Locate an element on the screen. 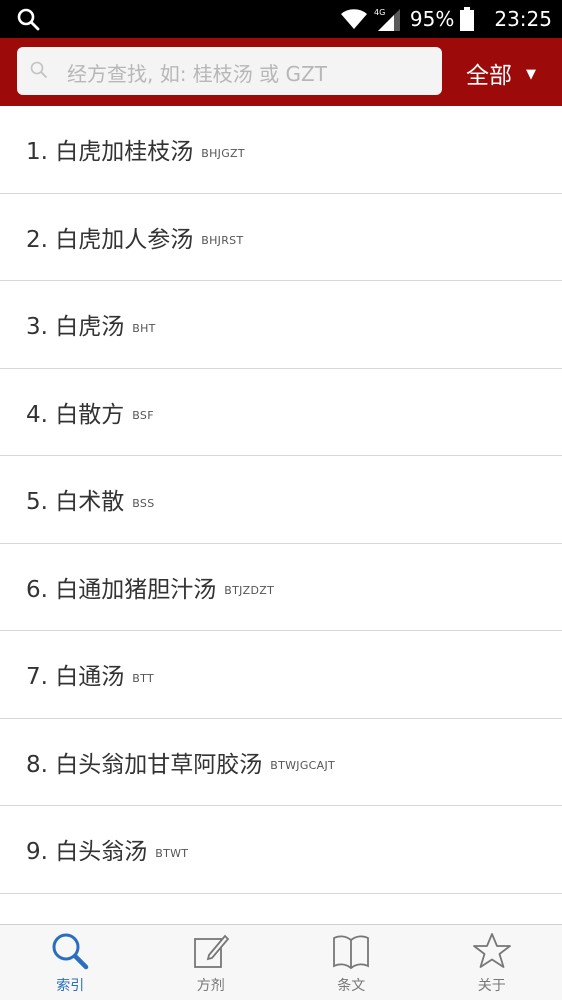  search-input: 经方查找, 如: 桂枝汤 或 GZT is located at coordinates (229, 71).